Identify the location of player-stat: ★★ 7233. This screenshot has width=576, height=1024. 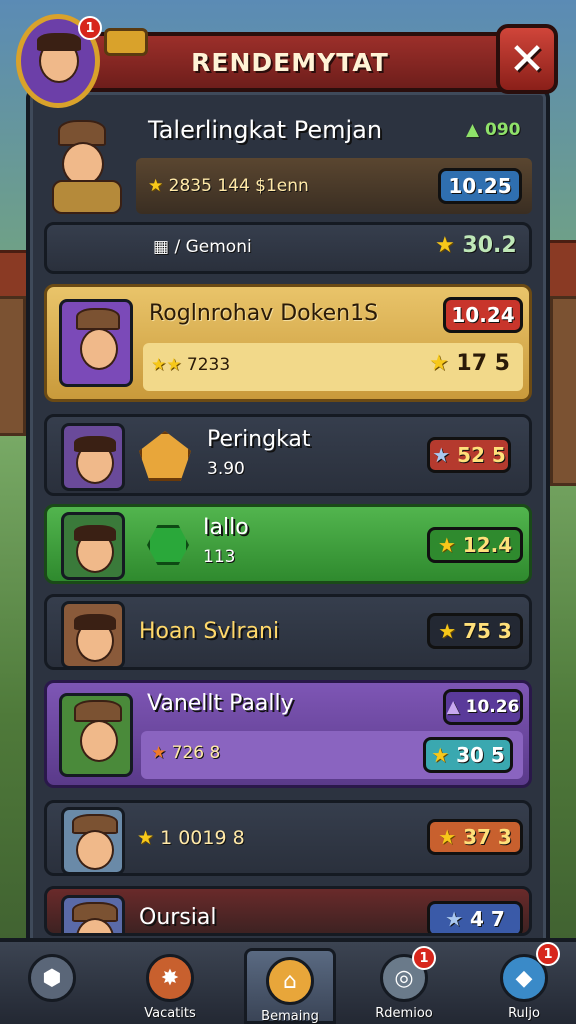
(191, 365).